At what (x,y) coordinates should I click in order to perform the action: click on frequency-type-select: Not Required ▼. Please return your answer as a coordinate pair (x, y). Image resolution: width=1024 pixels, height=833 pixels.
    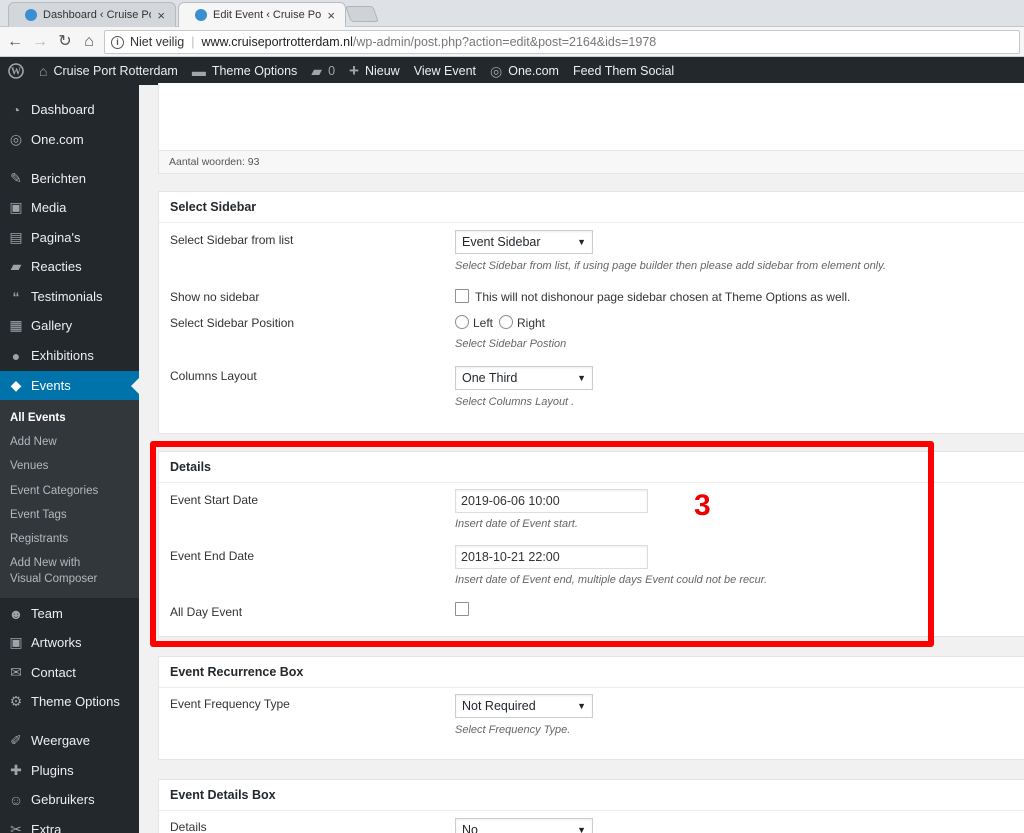
    Looking at the image, I should click on (524, 706).